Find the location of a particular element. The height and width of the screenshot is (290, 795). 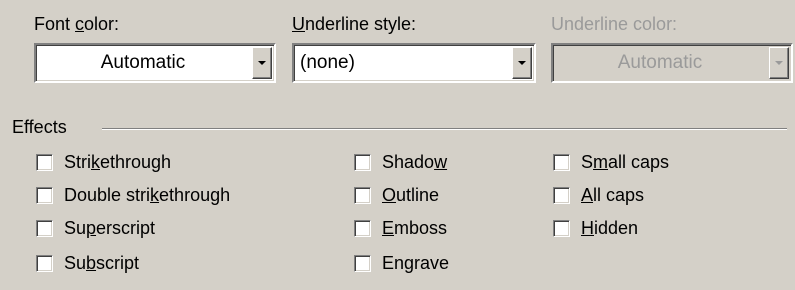

option-label: S is located at coordinates (587, 162).